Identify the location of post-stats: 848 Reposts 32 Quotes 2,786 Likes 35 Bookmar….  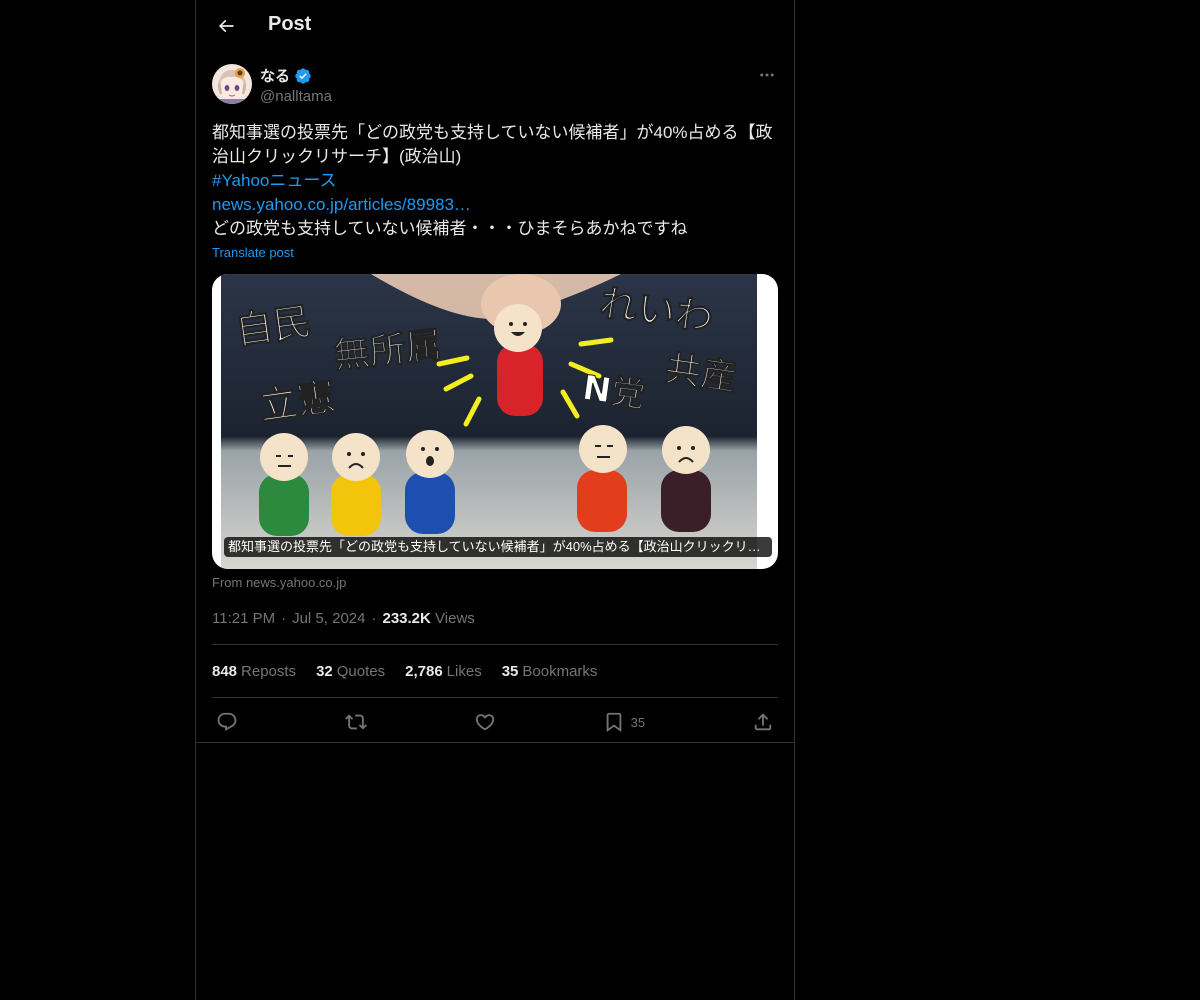
(495, 671).